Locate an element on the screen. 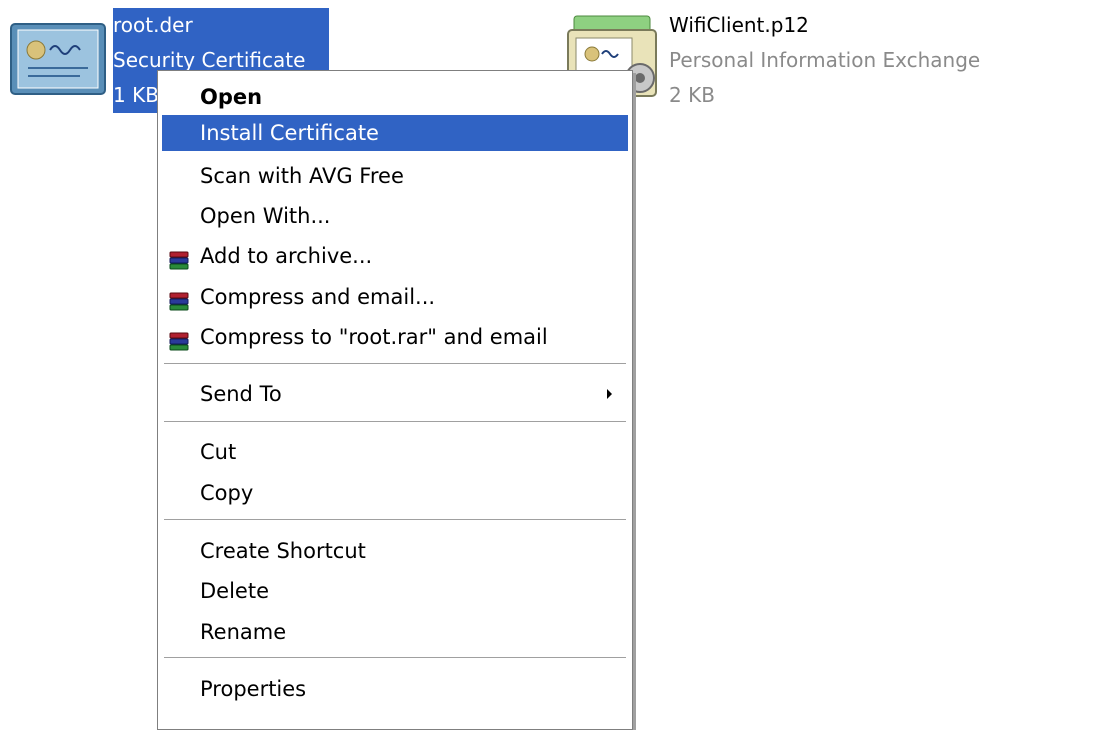 This screenshot has width=1115, height=730. file-name: root.der is located at coordinates (221, 25).